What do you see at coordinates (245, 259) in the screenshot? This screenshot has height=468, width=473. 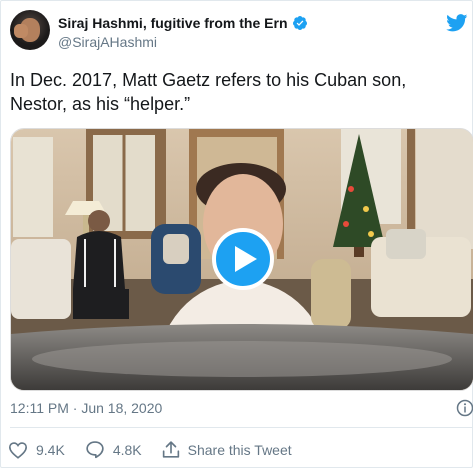 I see `play-icon` at bounding box center [245, 259].